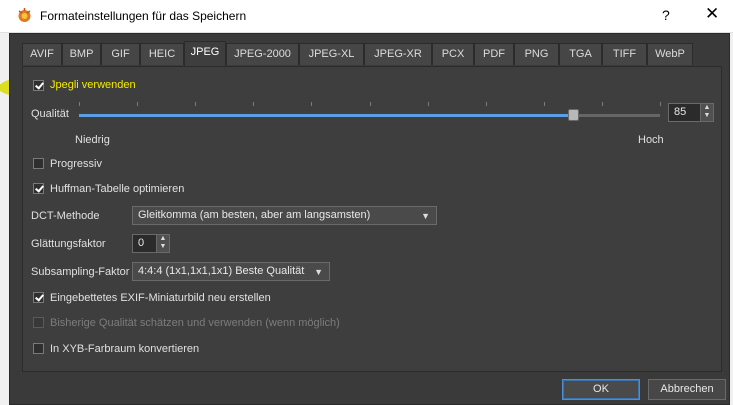 The width and height of the screenshot is (733, 405). Describe the element at coordinates (65, 216) in the screenshot. I see `dct-label: DCT-Methode` at that location.